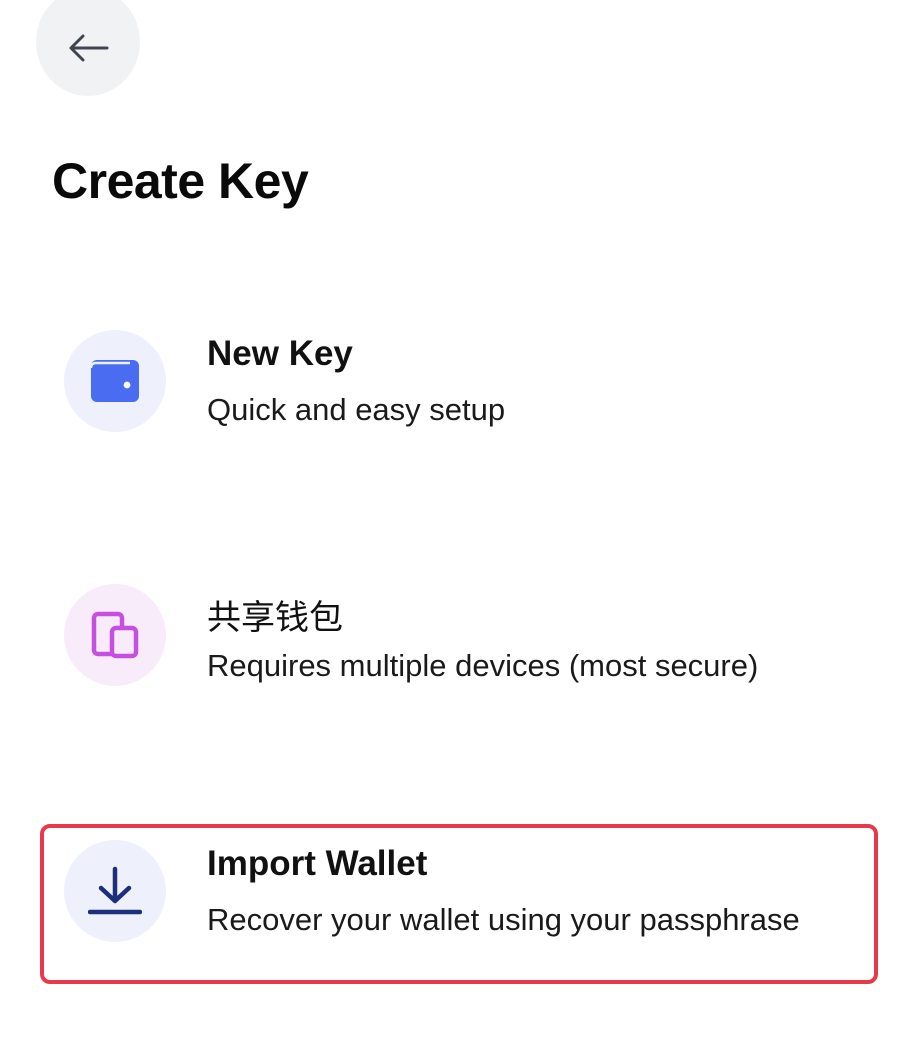 This screenshot has height=1056, width=920. I want to click on back-button, so click(88, 48).